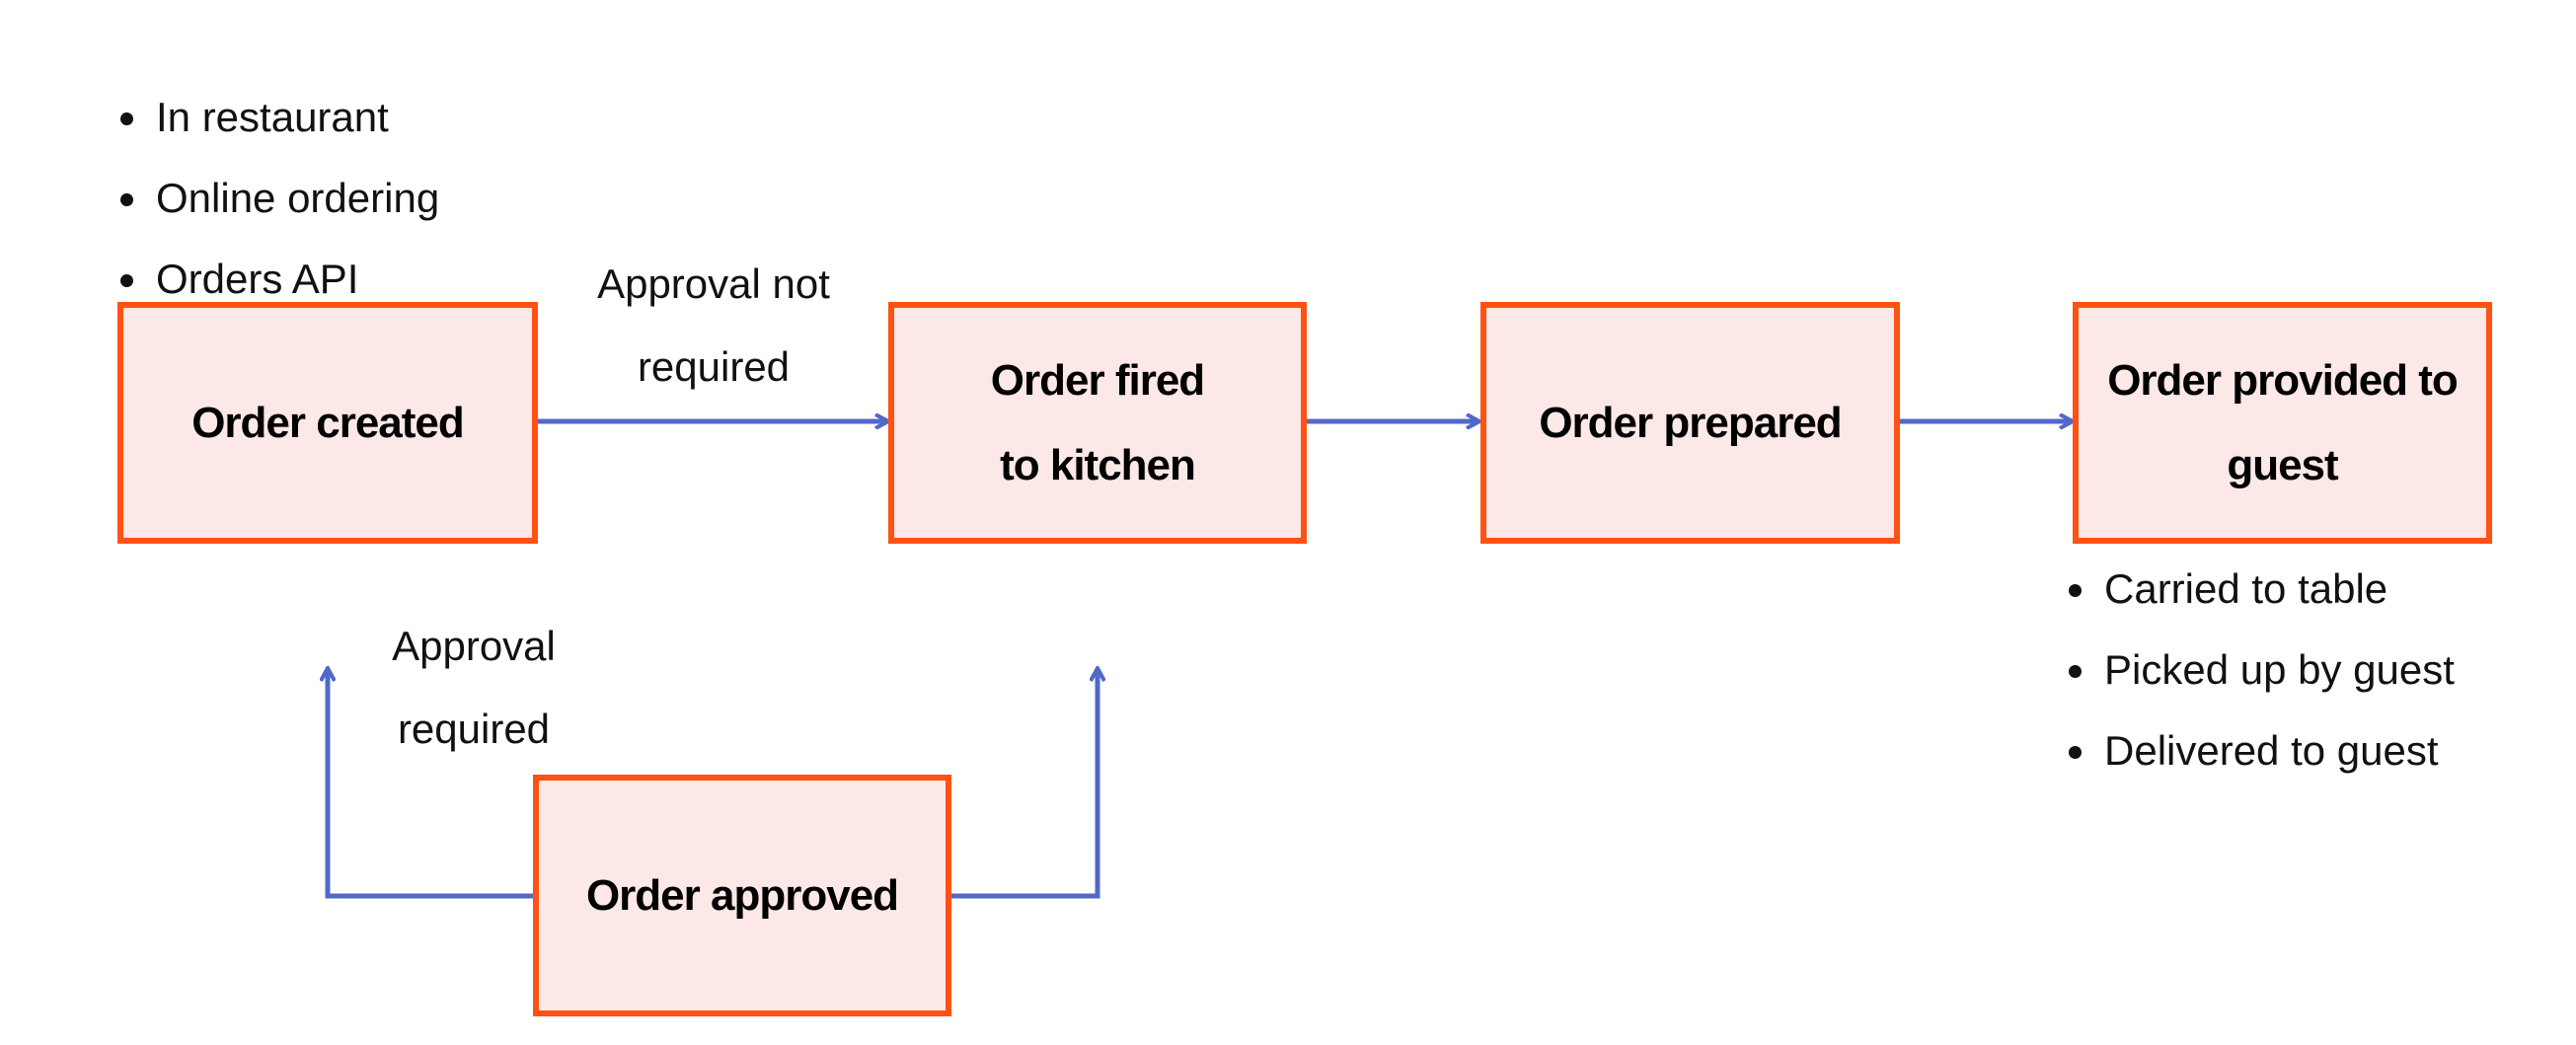 This screenshot has height=1045, width=2576. I want to click on node-label: Order provided to guest, so click(2283, 422).